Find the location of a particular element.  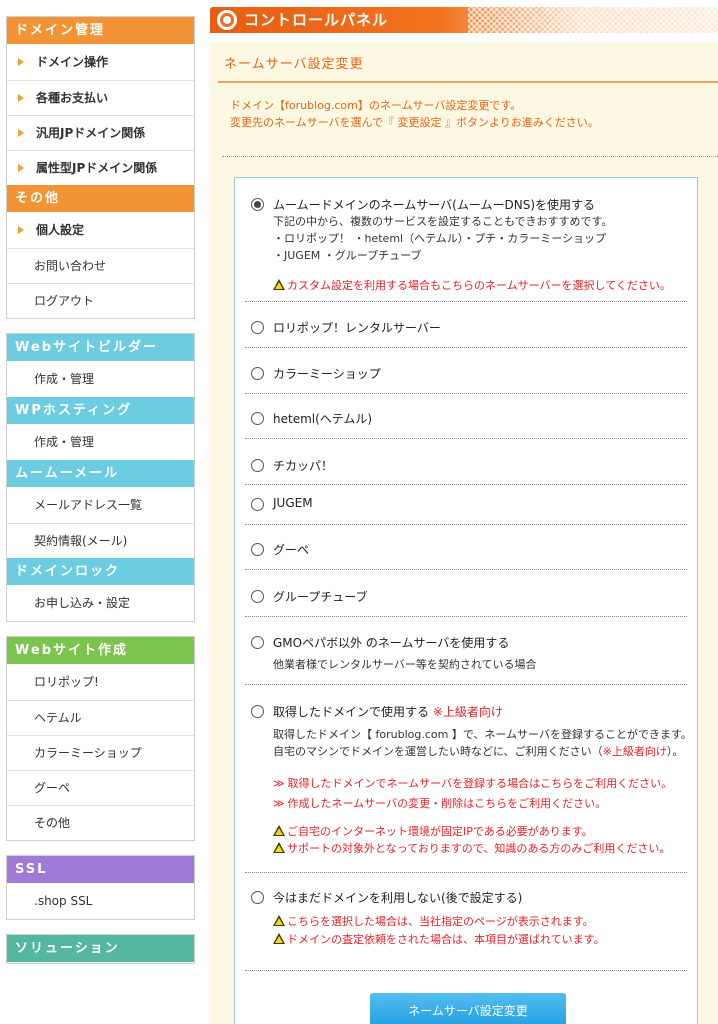

sidebar-item-personal: 個人設定 is located at coordinates (100, 230).